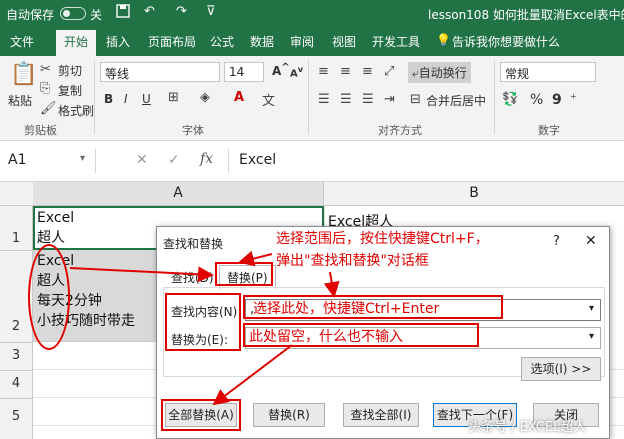 This screenshot has width=624, height=439. Describe the element at coordinates (527, 427) in the screenshot. I see `watermark: 头条号 / EXCEL超人` at that location.